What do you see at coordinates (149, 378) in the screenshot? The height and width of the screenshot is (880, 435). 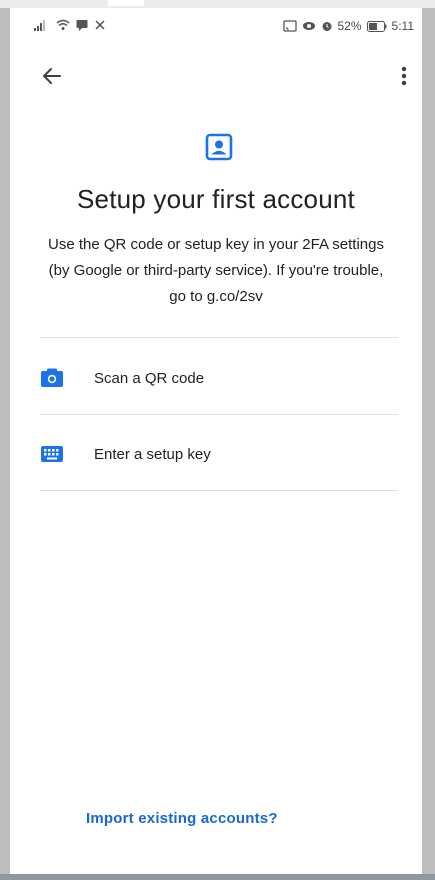 I see `scan-qr-label: Scan a QR code` at bounding box center [149, 378].